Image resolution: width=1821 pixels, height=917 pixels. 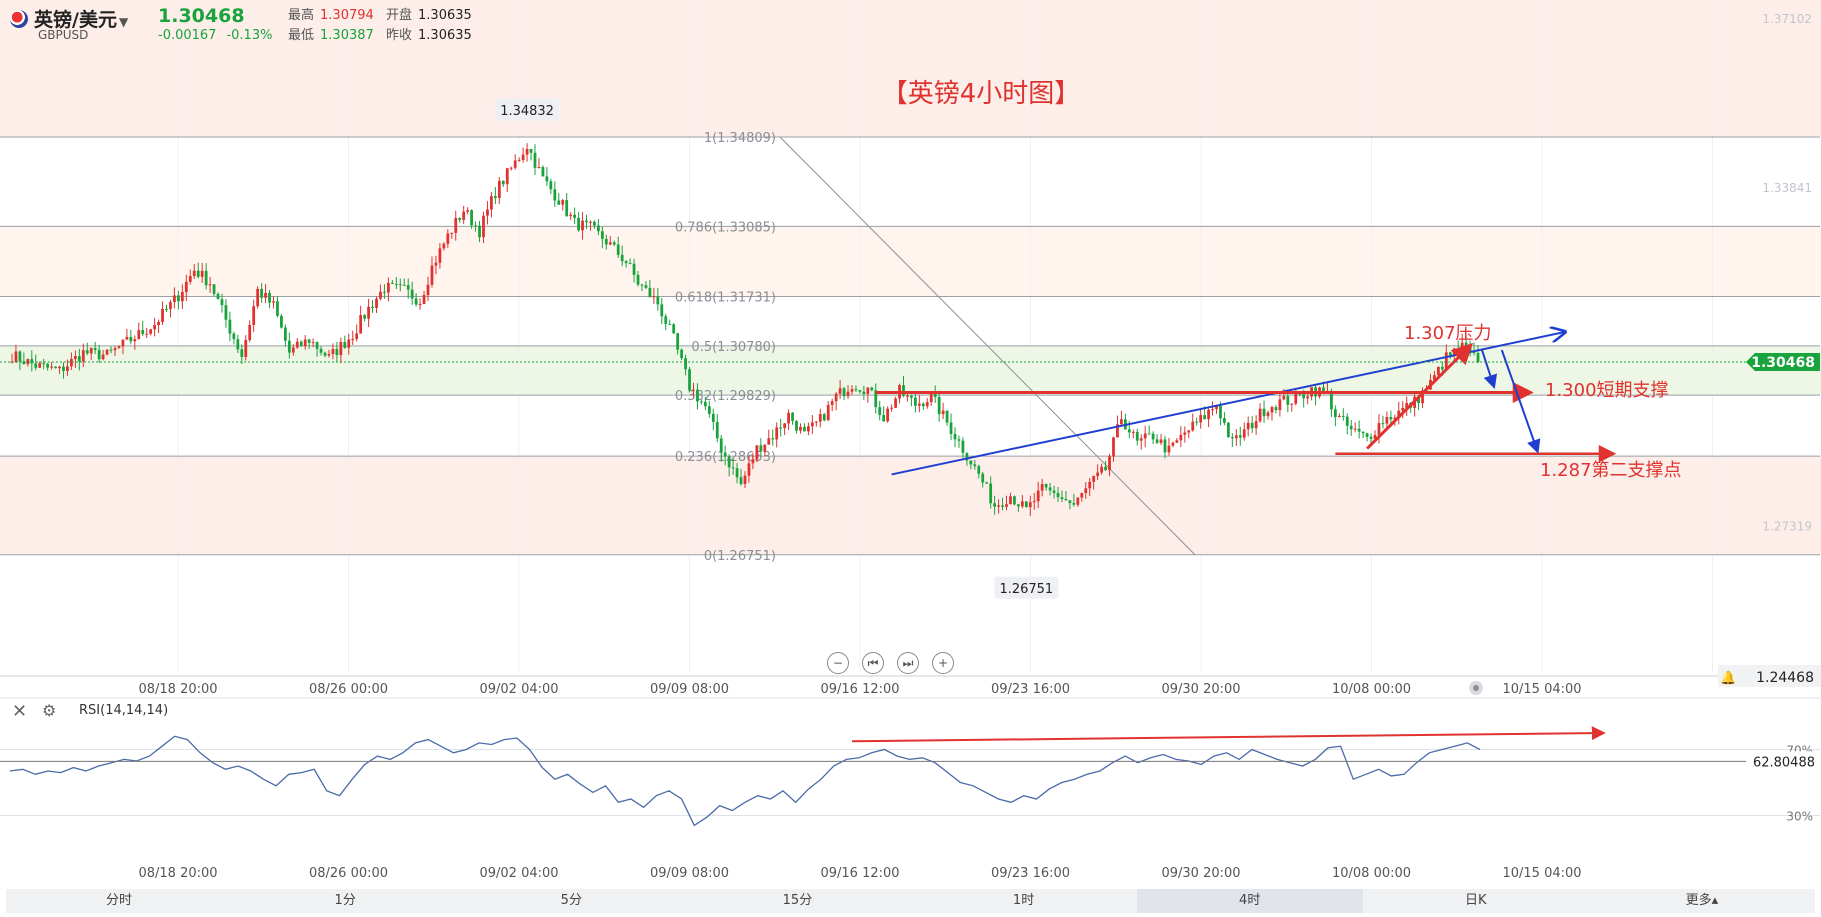 What do you see at coordinates (1026, 589) in the screenshot?
I see `low-marker-label: 1.26751` at bounding box center [1026, 589].